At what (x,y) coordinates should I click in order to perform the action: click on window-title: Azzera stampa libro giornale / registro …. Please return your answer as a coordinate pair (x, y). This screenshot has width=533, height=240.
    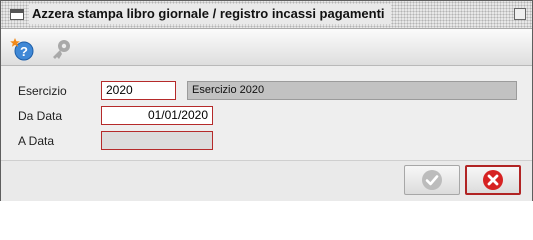
    Looking at the image, I should click on (210, 14).